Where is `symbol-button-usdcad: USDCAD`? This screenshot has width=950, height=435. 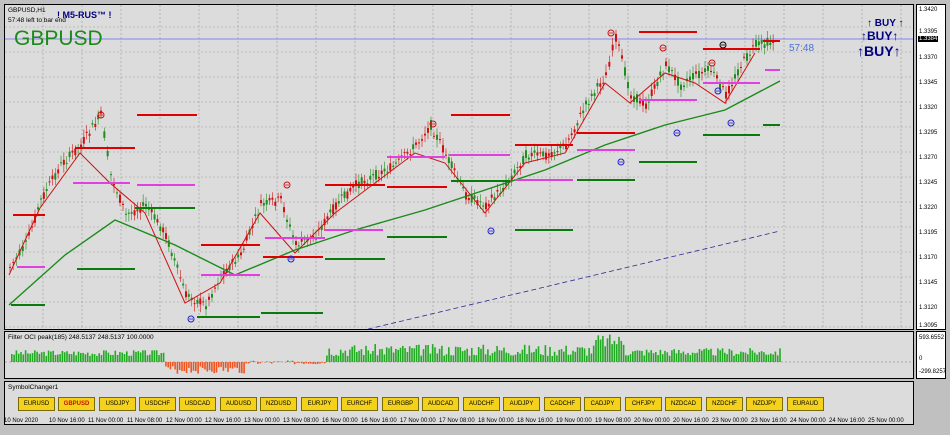
symbol-button-usdcad: USDCAD is located at coordinates (197, 404).